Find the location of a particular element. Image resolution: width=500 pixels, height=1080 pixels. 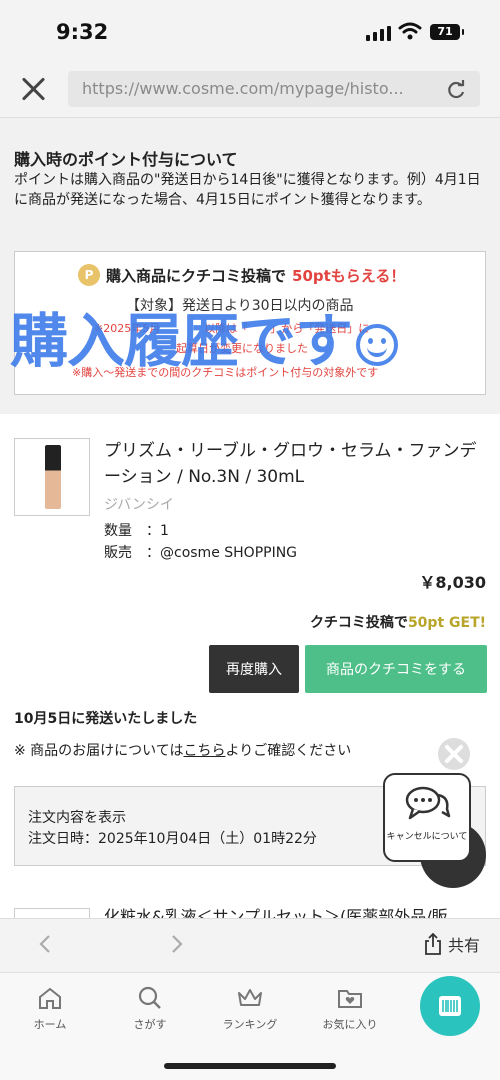

review-points-prefix: クチコミ投稿で is located at coordinates (358, 623).